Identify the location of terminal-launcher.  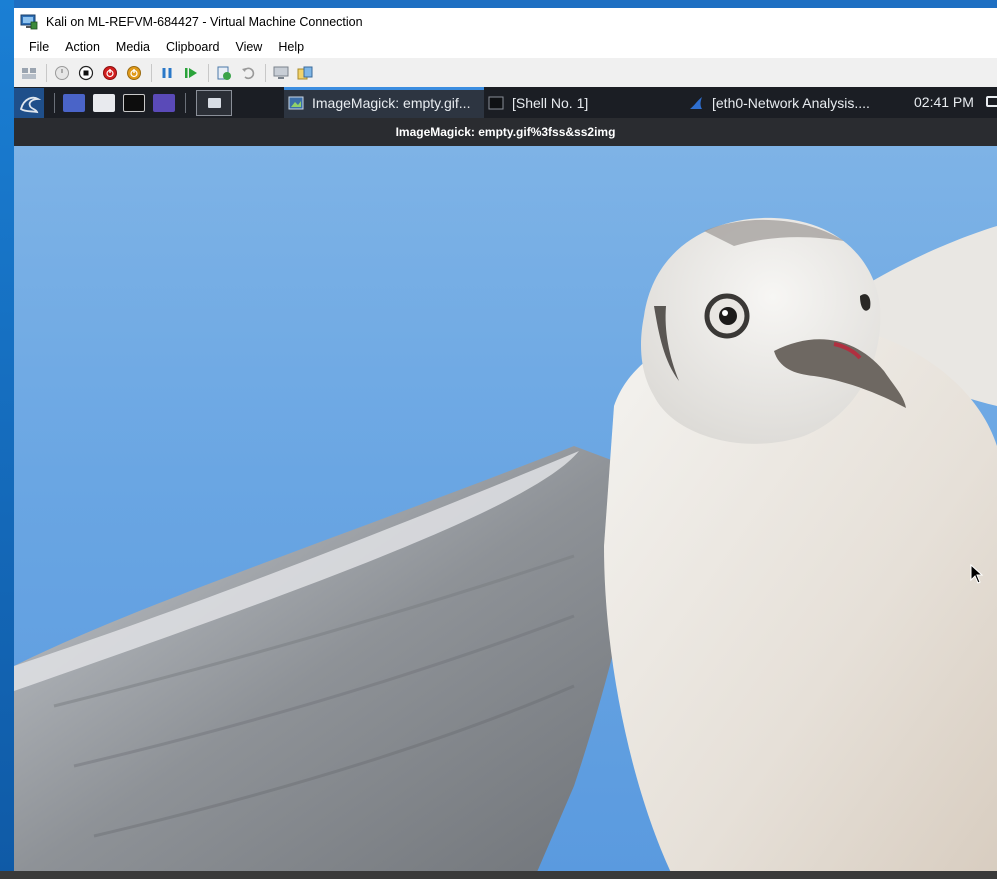
(134, 102).